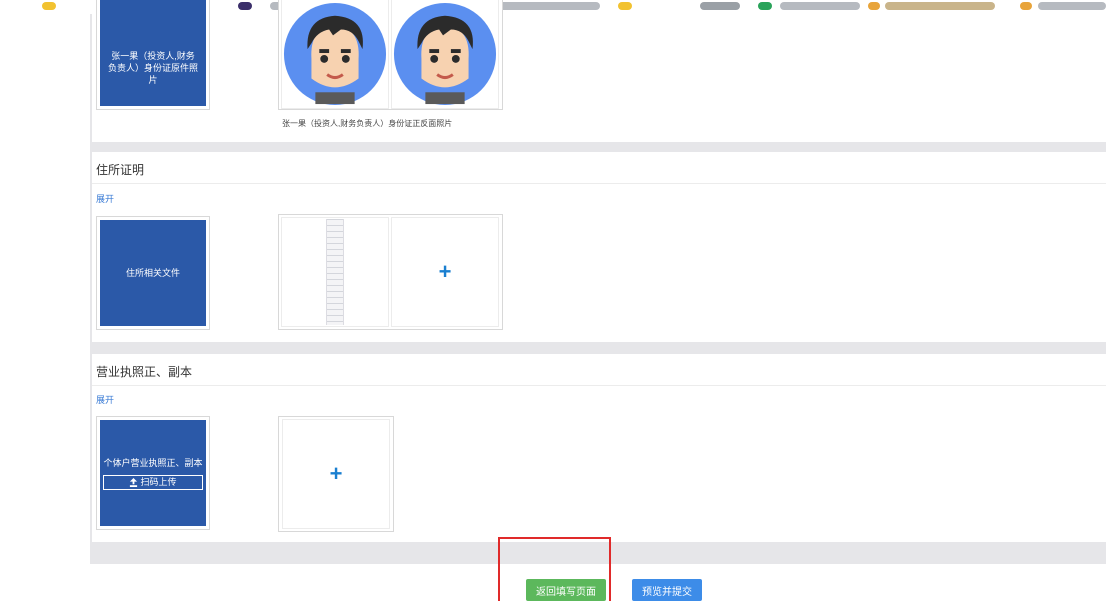 This screenshot has width=1106, height=601. What do you see at coordinates (554, 569) in the screenshot?
I see `annotation-highlight-box` at bounding box center [554, 569].